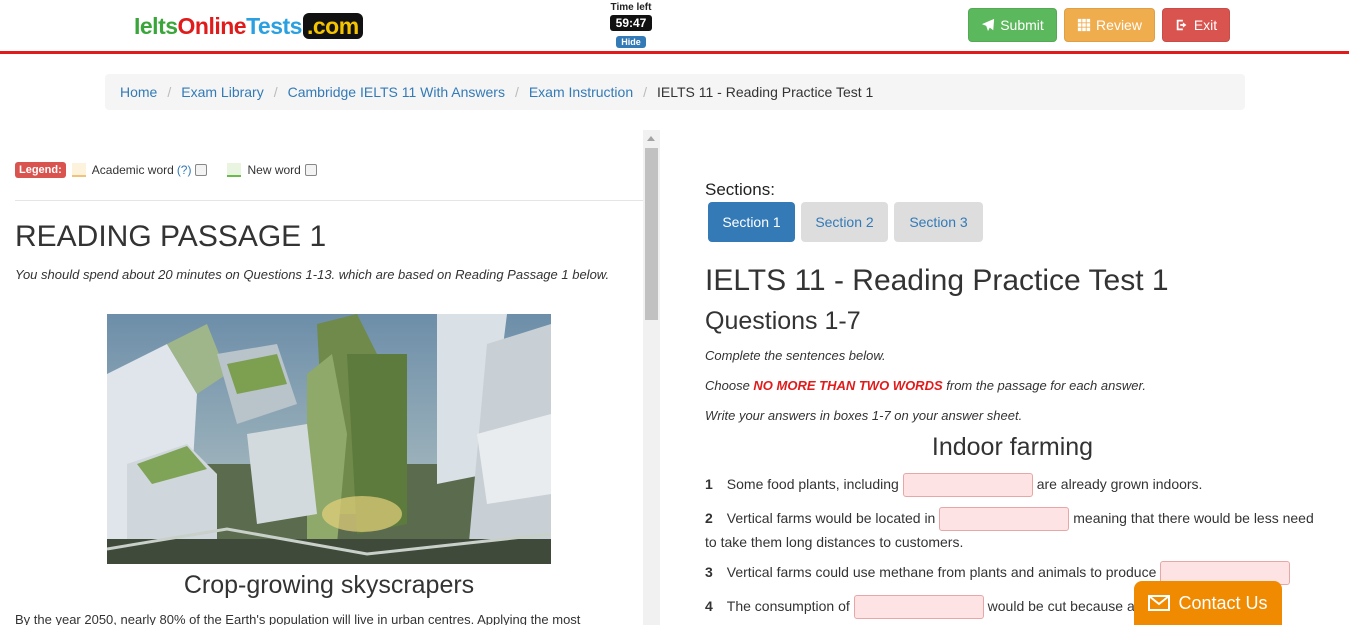  I want to click on skyscraper-illustration, so click(329, 439).